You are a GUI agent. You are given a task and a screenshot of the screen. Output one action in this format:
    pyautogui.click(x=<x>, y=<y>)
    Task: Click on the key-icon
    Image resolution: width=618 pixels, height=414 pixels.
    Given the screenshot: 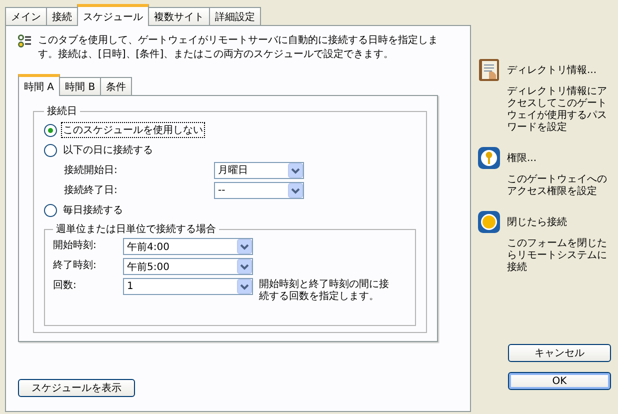 What is the action you would take?
    pyautogui.click(x=489, y=158)
    